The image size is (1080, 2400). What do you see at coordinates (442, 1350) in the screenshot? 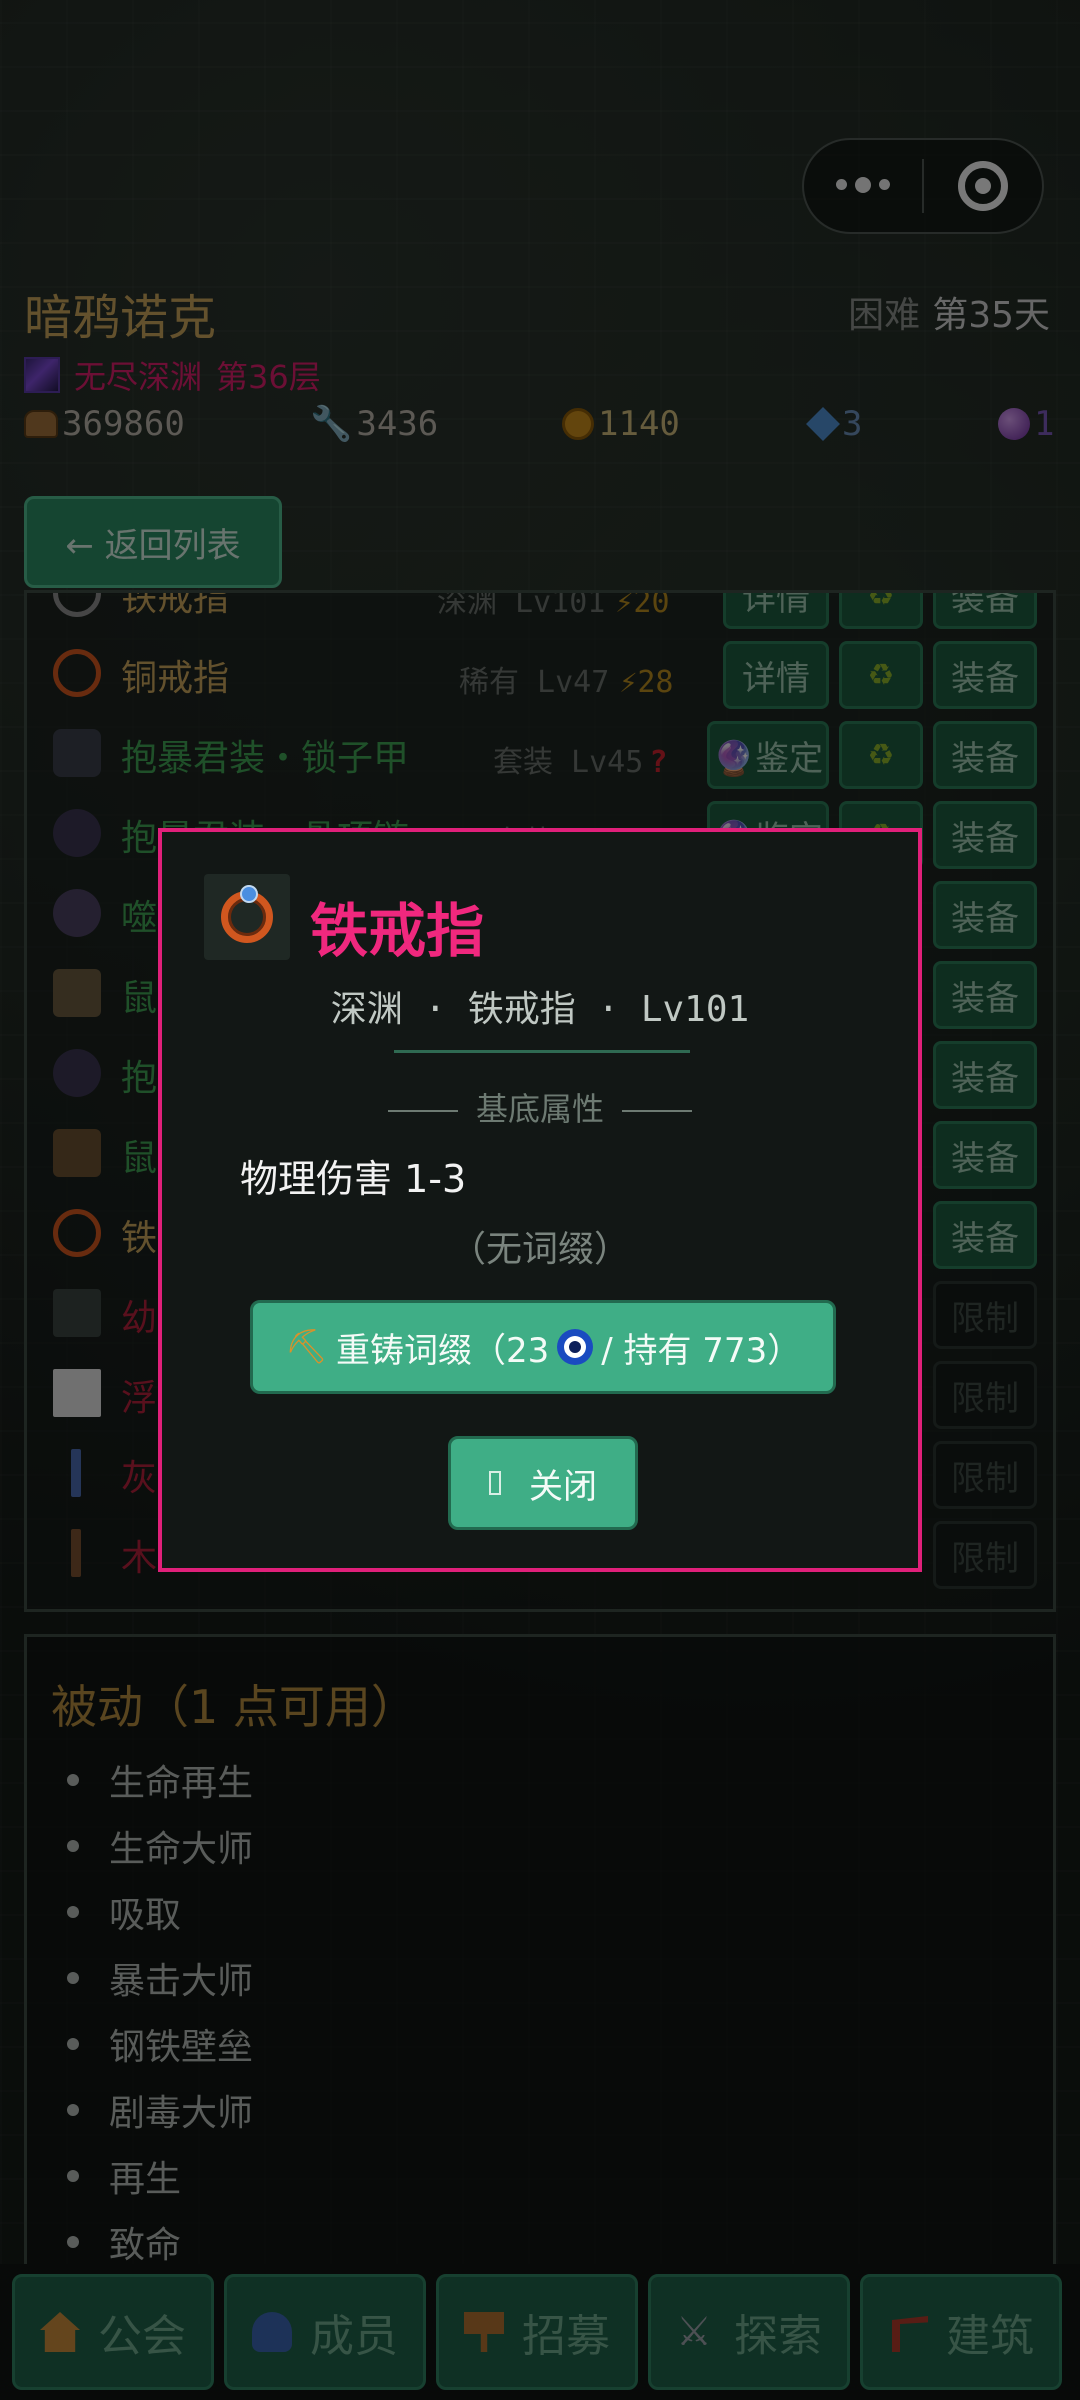
I see `reforge-cost: 重铸词缀（23` at bounding box center [442, 1350].